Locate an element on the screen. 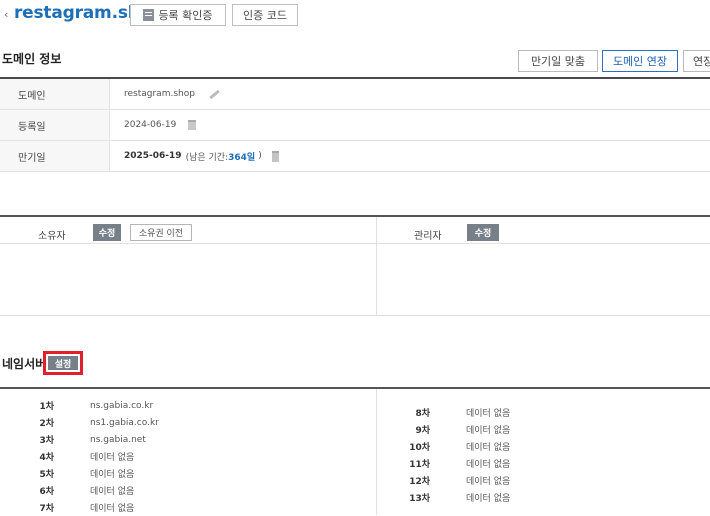 Image resolution: width=710 pixels, height=516 pixels. list-item: 1차 ns.gabia.co.kr is located at coordinates (150, 405).